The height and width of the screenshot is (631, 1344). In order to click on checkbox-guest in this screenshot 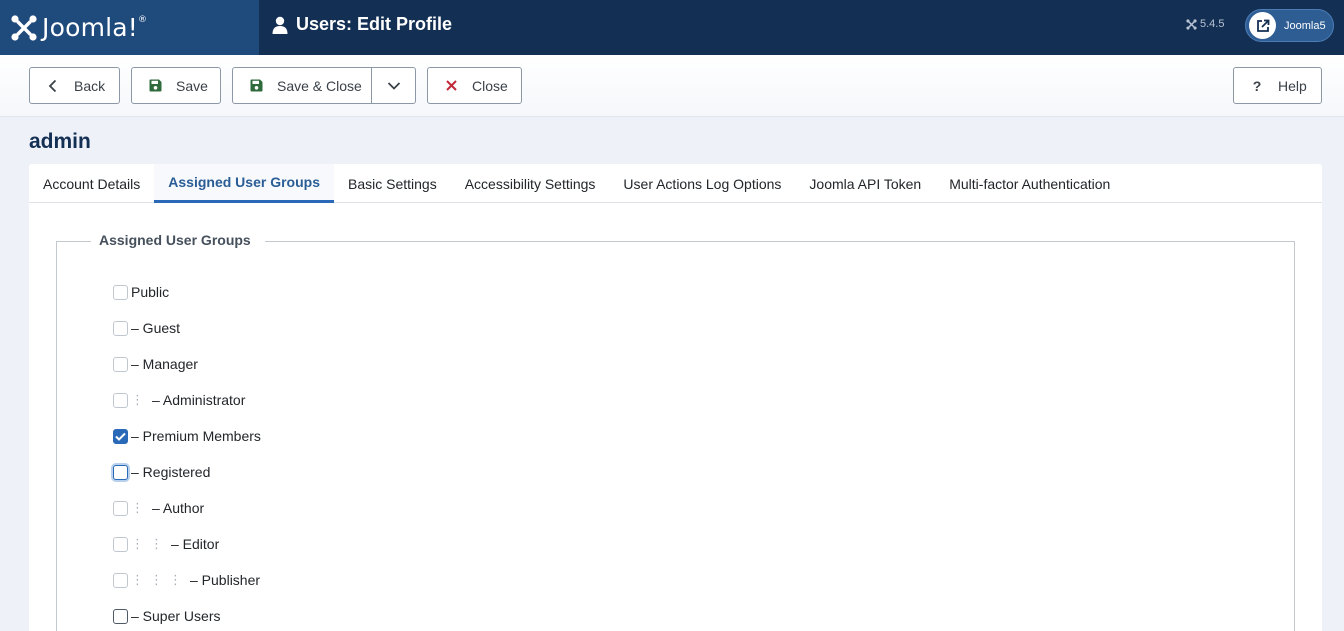, I will do `click(120, 328)`.